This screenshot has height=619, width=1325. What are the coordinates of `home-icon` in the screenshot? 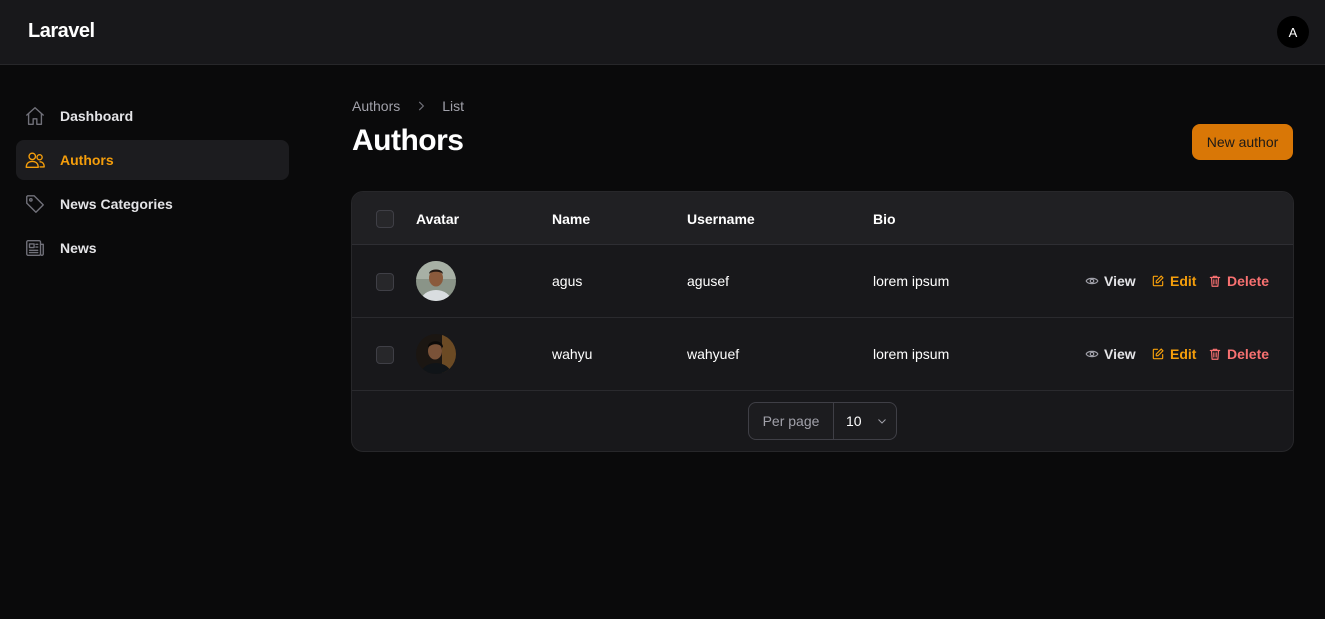 It's located at (35, 116).